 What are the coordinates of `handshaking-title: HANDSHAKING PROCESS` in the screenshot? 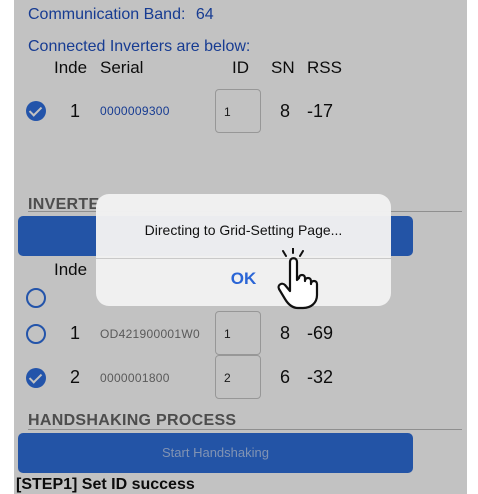 It's located at (132, 420).